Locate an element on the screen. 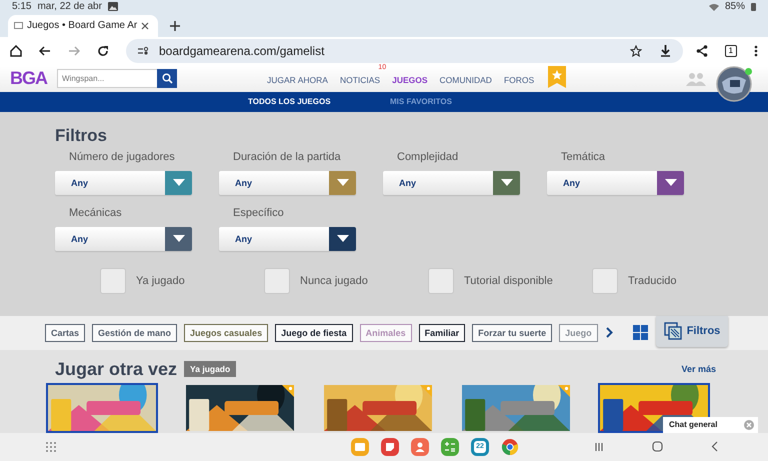  battery-icon is located at coordinates (753, 6).